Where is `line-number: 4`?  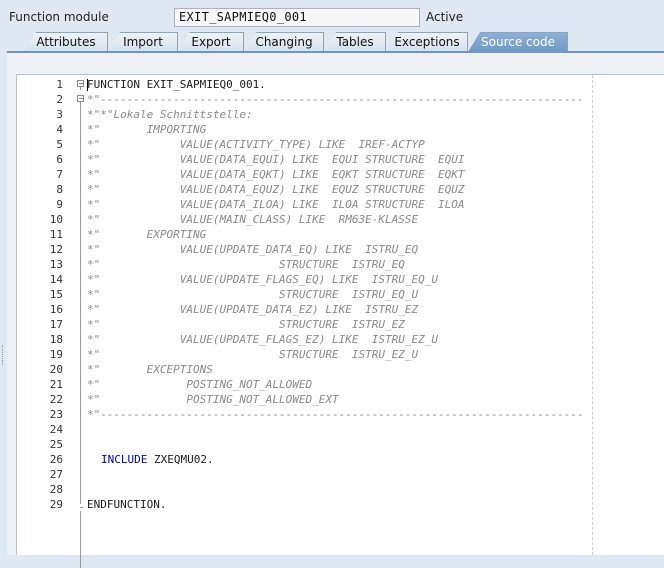 line-number: 4 is located at coordinates (59, 129).